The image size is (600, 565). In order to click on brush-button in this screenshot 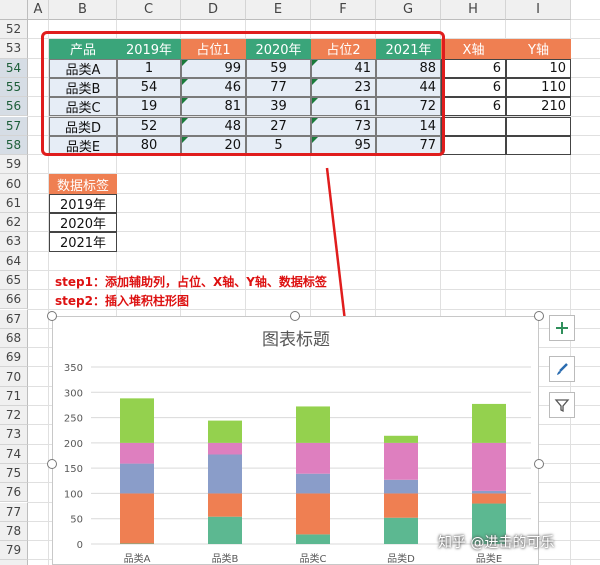, I will do `click(562, 369)`.